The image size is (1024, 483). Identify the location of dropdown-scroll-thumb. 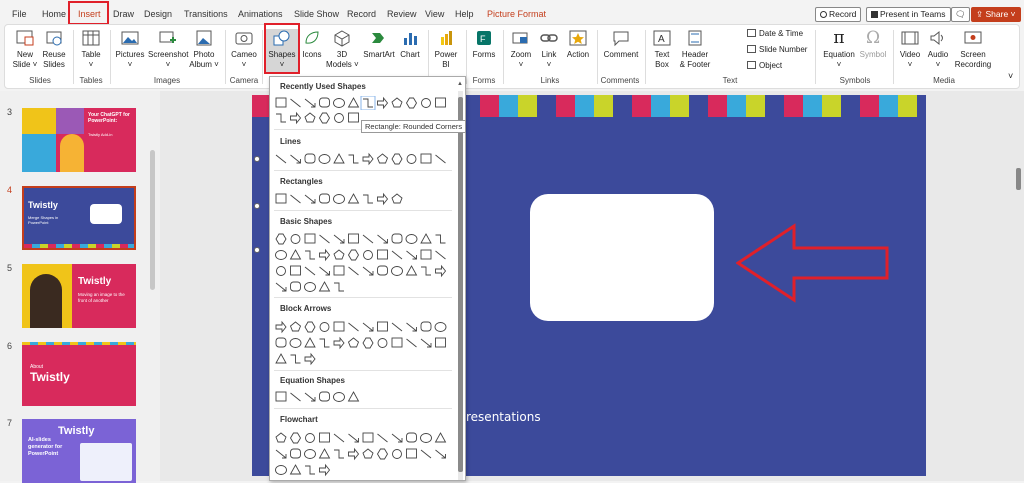
(460, 284).